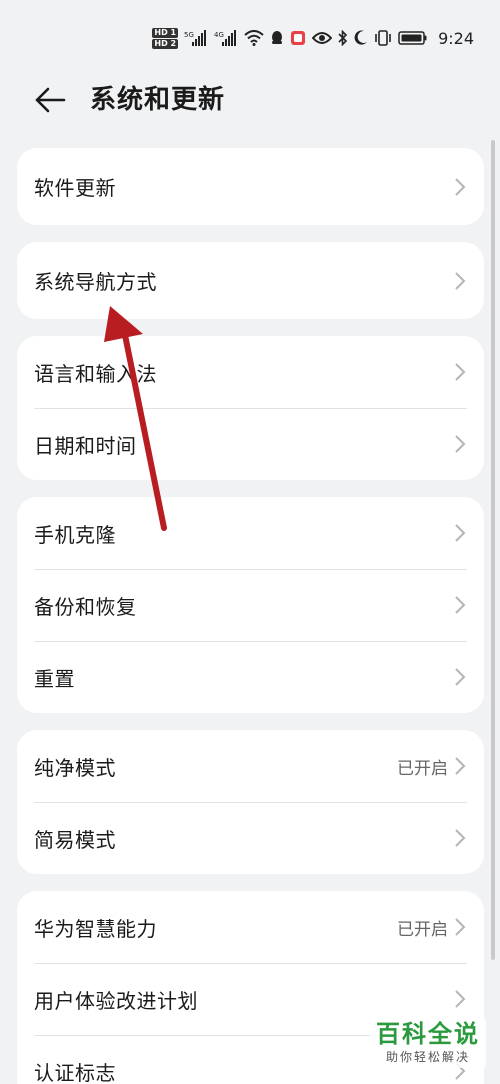 The image size is (500, 1084). What do you see at coordinates (250, 677) in the screenshot?
I see `row-reset: 重置` at bounding box center [250, 677].